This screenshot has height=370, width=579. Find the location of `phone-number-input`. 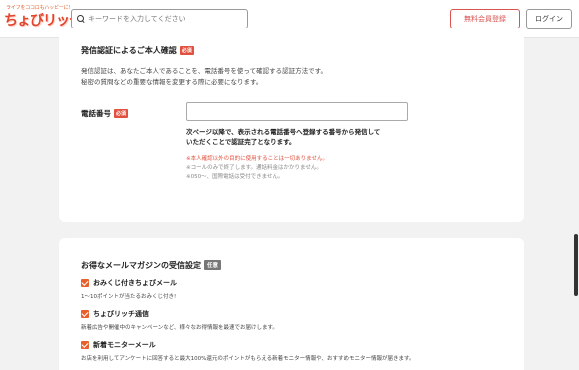

phone-number-input is located at coordinates (297, 111).